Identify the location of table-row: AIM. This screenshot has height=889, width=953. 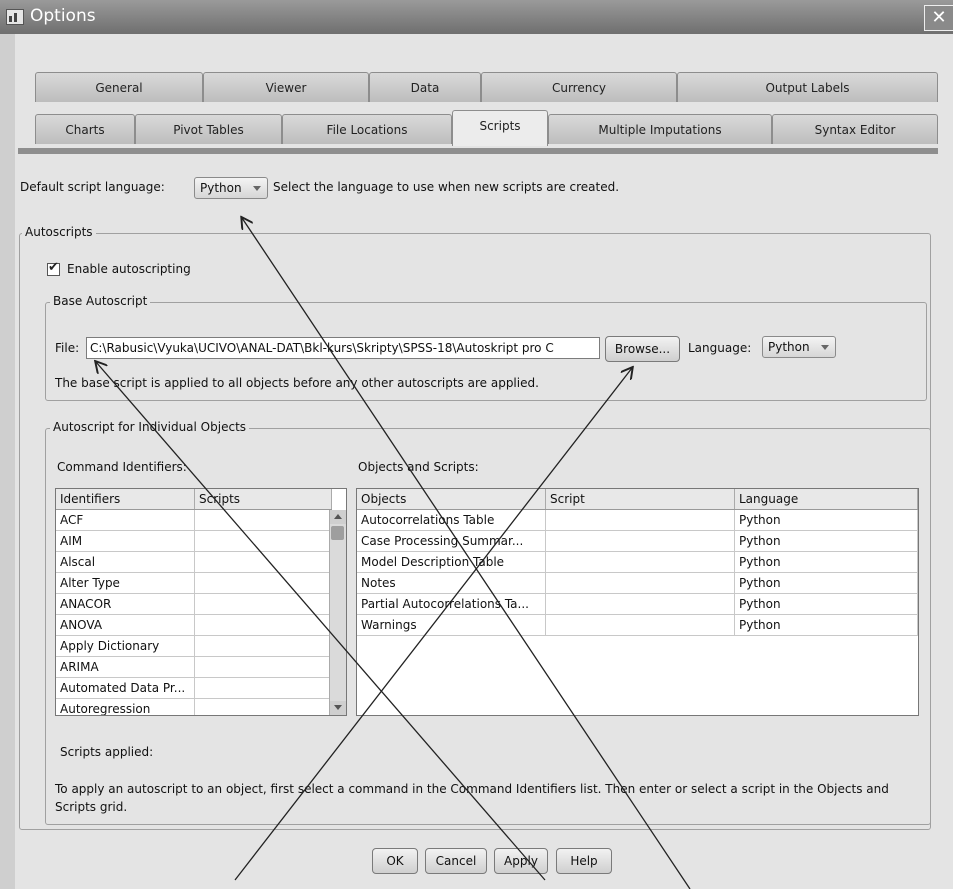
(194, 541).